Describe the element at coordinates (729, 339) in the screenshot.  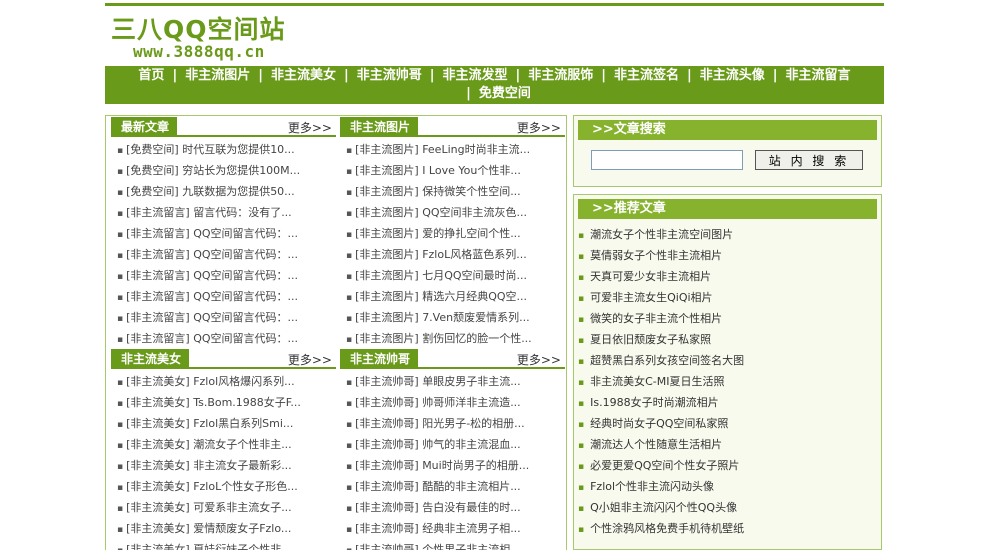
I see `recommended-item: ▪ 夏日依旧颓废女子私家照` at that location.